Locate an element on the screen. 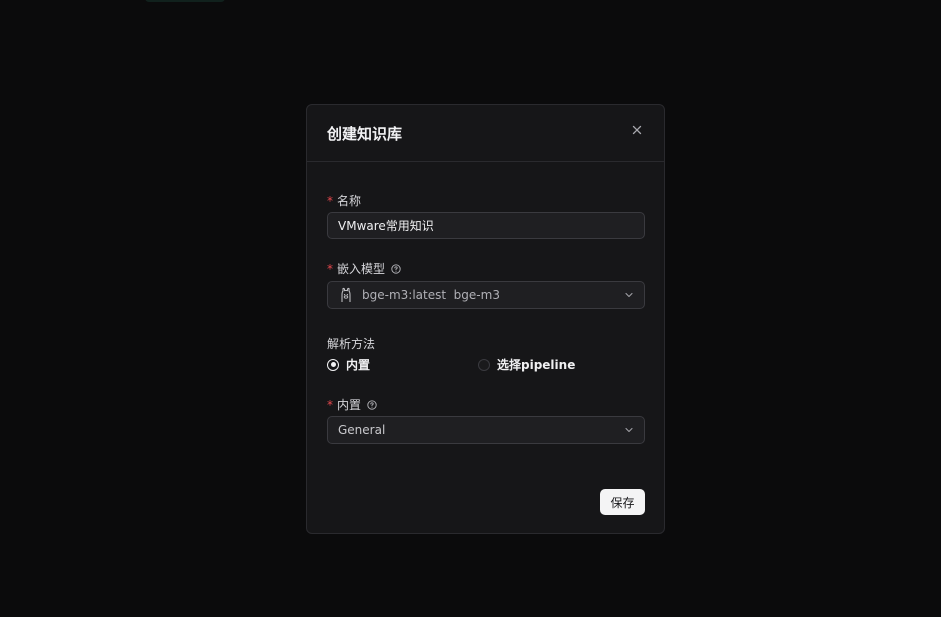  embed-model-selected-value: bge-m3:latest bge-m3 is located at coordinates (431, 295).